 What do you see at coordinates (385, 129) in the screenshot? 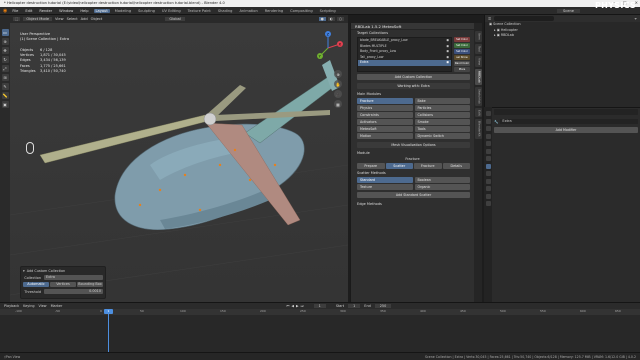
I see `module-meteosoft-button: MeteoSoft` at bounding box center [385, 129].